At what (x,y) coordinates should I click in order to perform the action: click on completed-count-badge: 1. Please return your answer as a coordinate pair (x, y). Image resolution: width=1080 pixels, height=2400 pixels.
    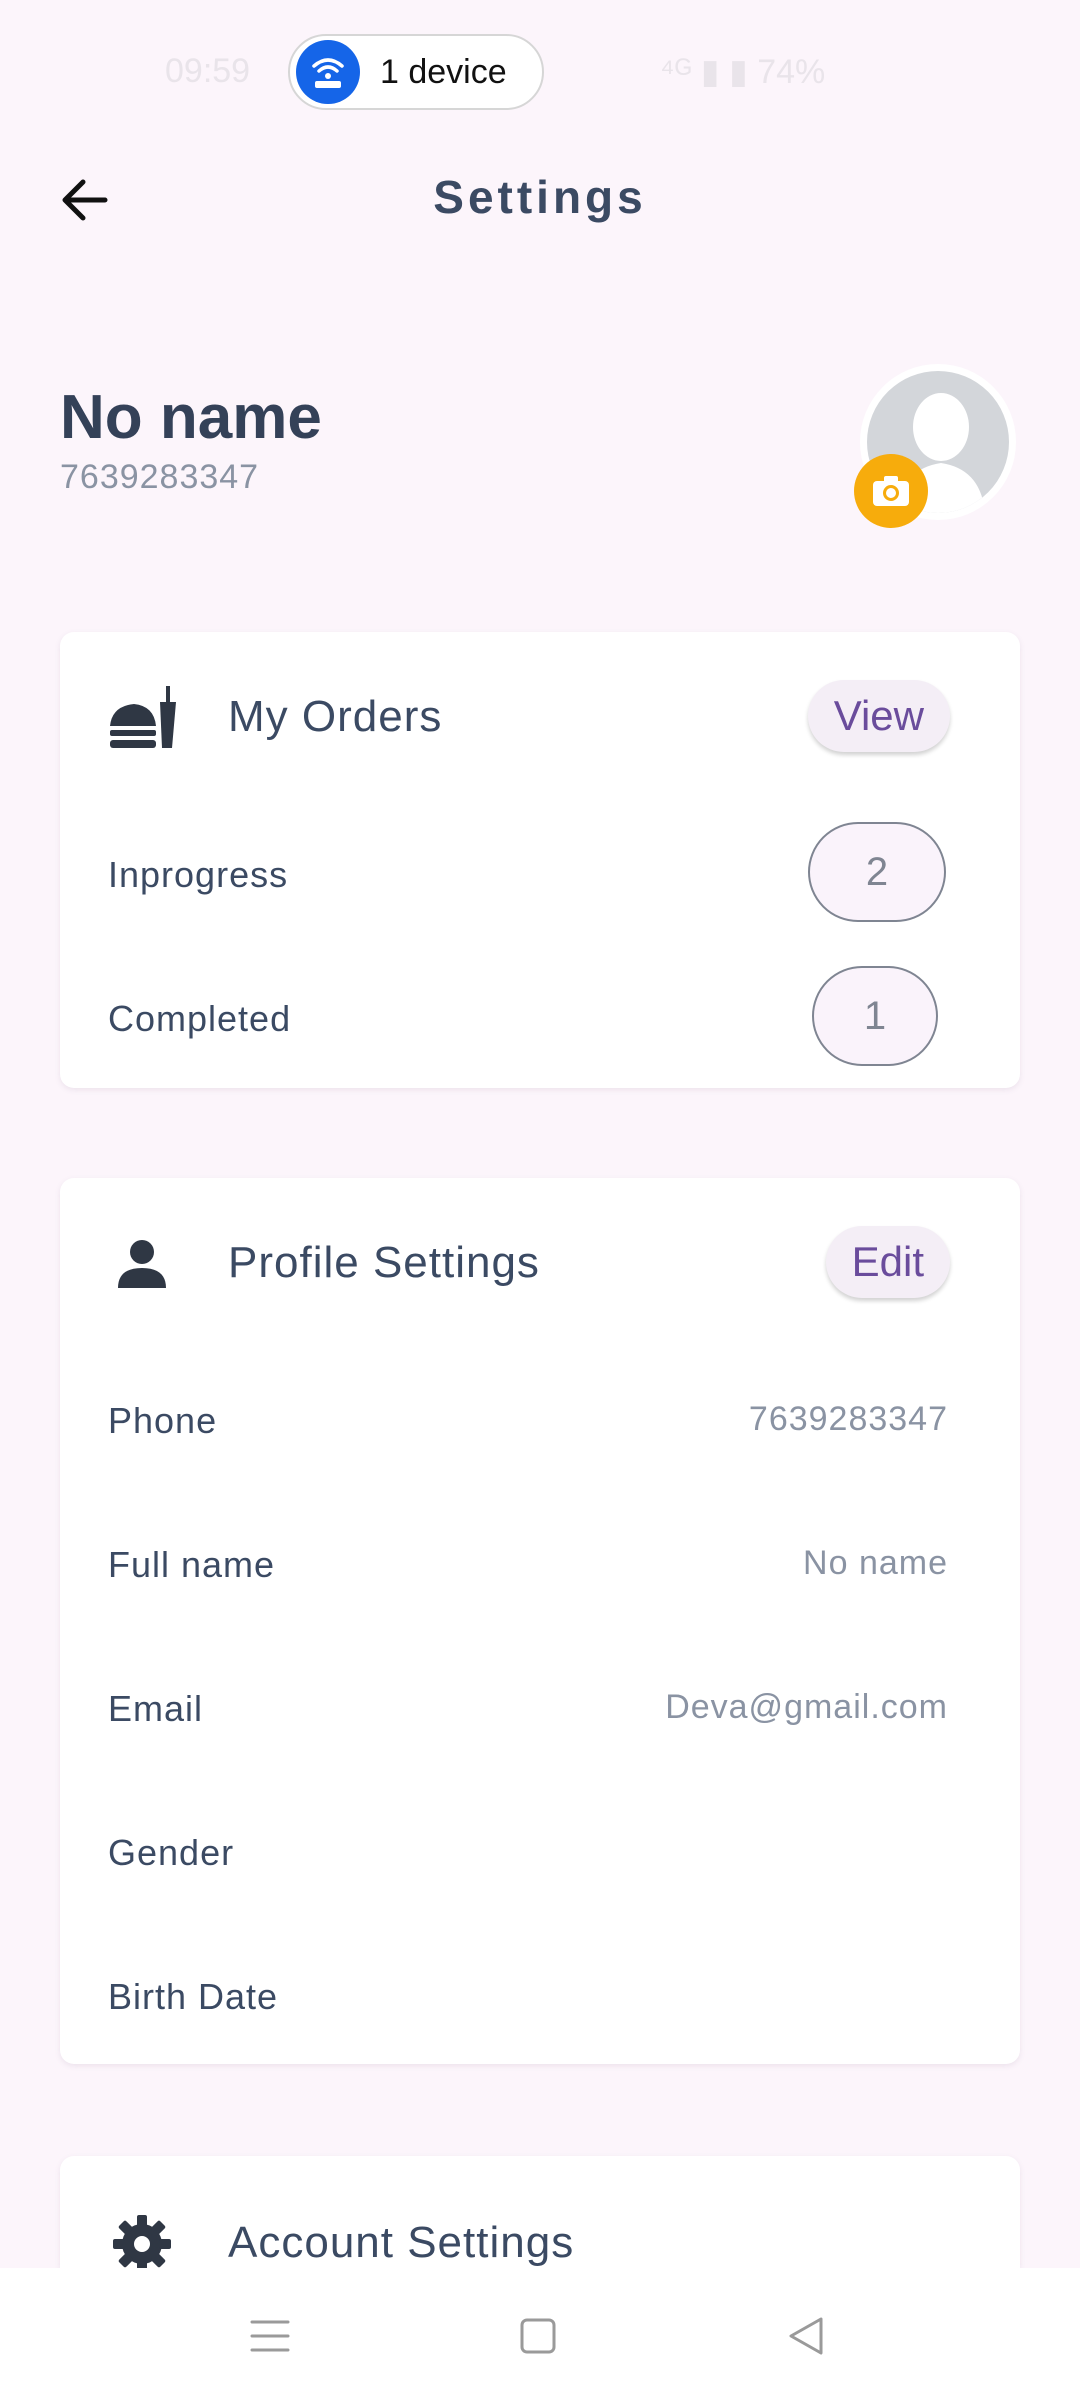
    Looking at the image, I should click on (875, 1016).